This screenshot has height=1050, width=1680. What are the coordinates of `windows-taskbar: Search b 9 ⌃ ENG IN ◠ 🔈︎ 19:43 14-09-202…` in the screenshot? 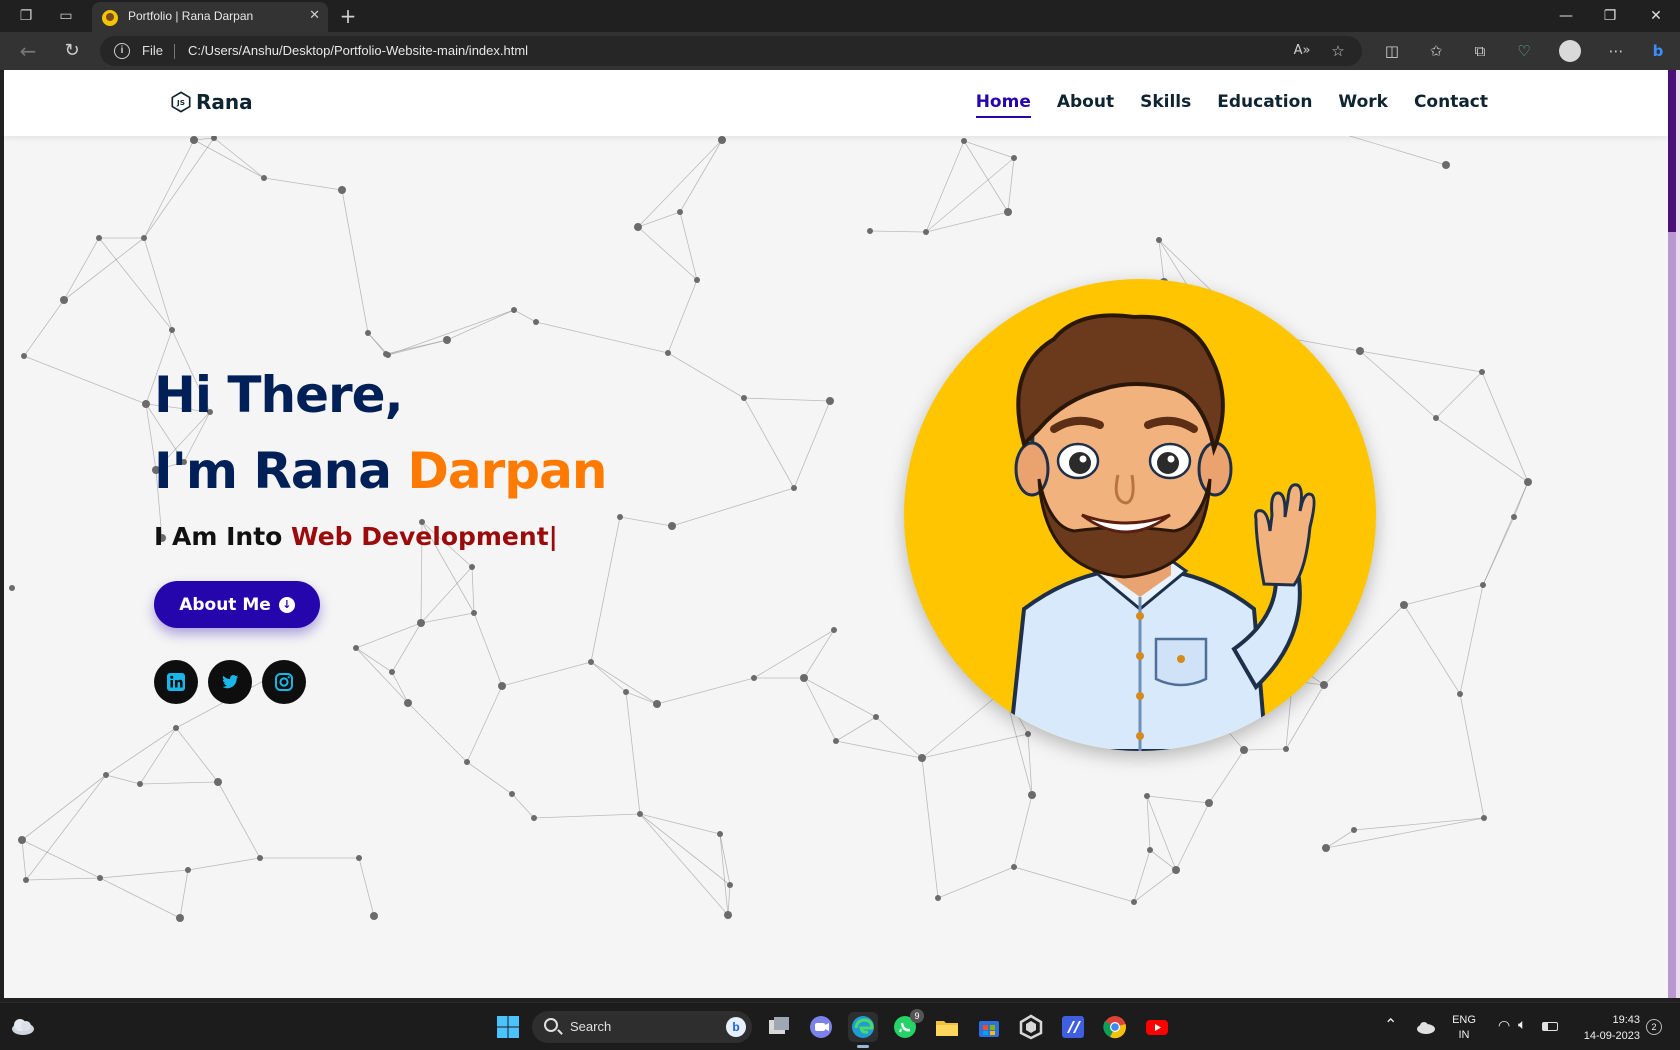 It's located at (840, 1026).